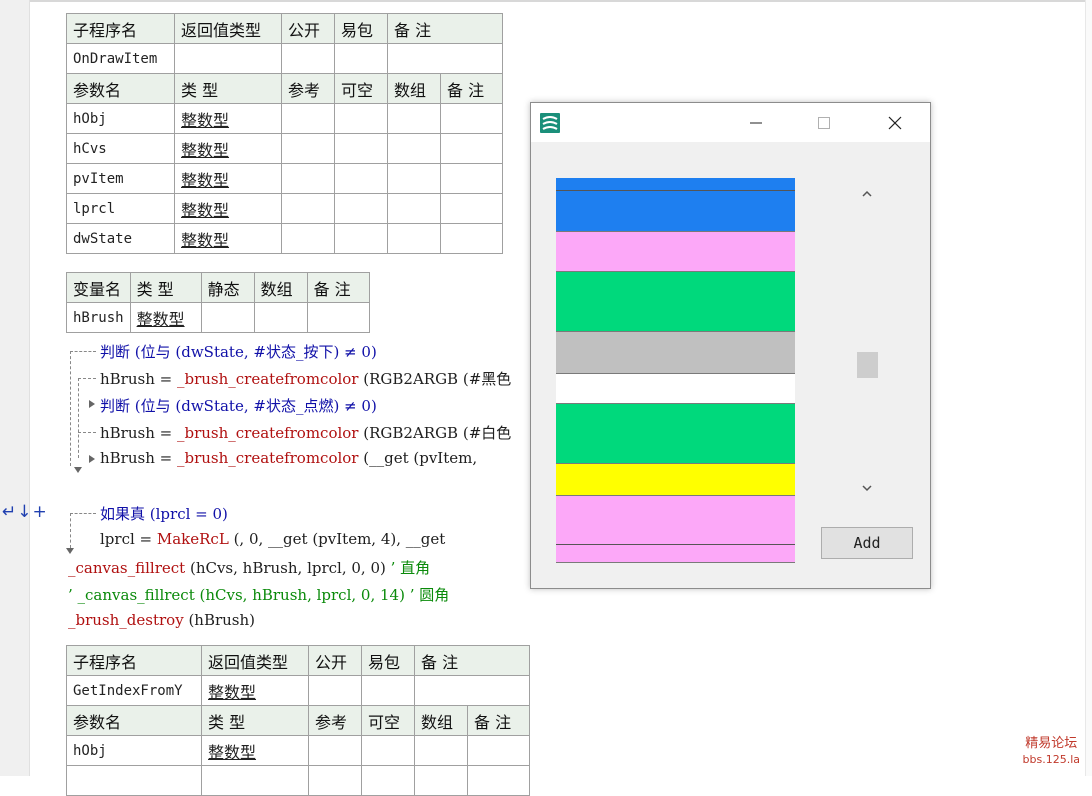  What do you see at coordinates (865, 338) in the screenshot?
I see `vertical-scrollbar` at bounding box center [865, 338].